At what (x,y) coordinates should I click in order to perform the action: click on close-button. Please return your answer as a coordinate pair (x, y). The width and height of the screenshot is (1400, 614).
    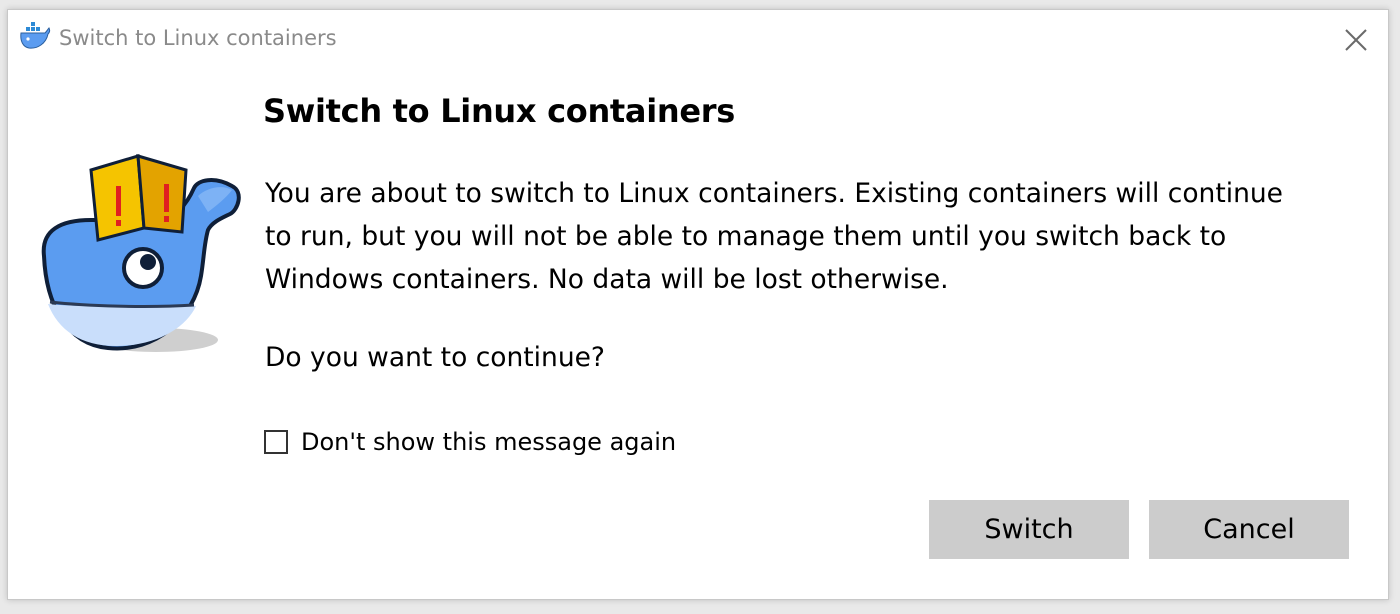
    Looking at the image, I should click on (1356, 40).